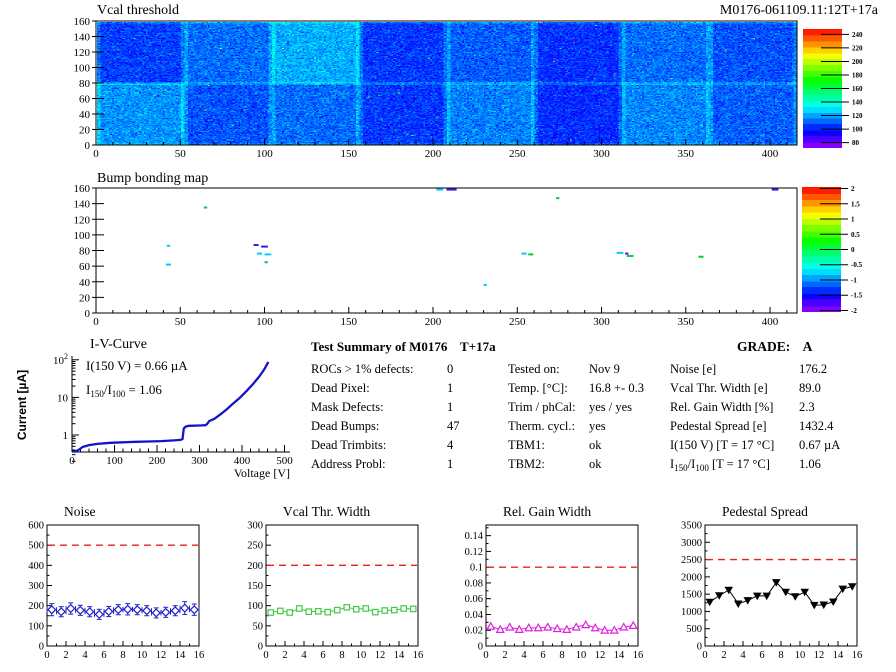 This screenshot has width=896, height=672. I want to click on summary-label: ROCs > 1% defects:, so click(362, 369).